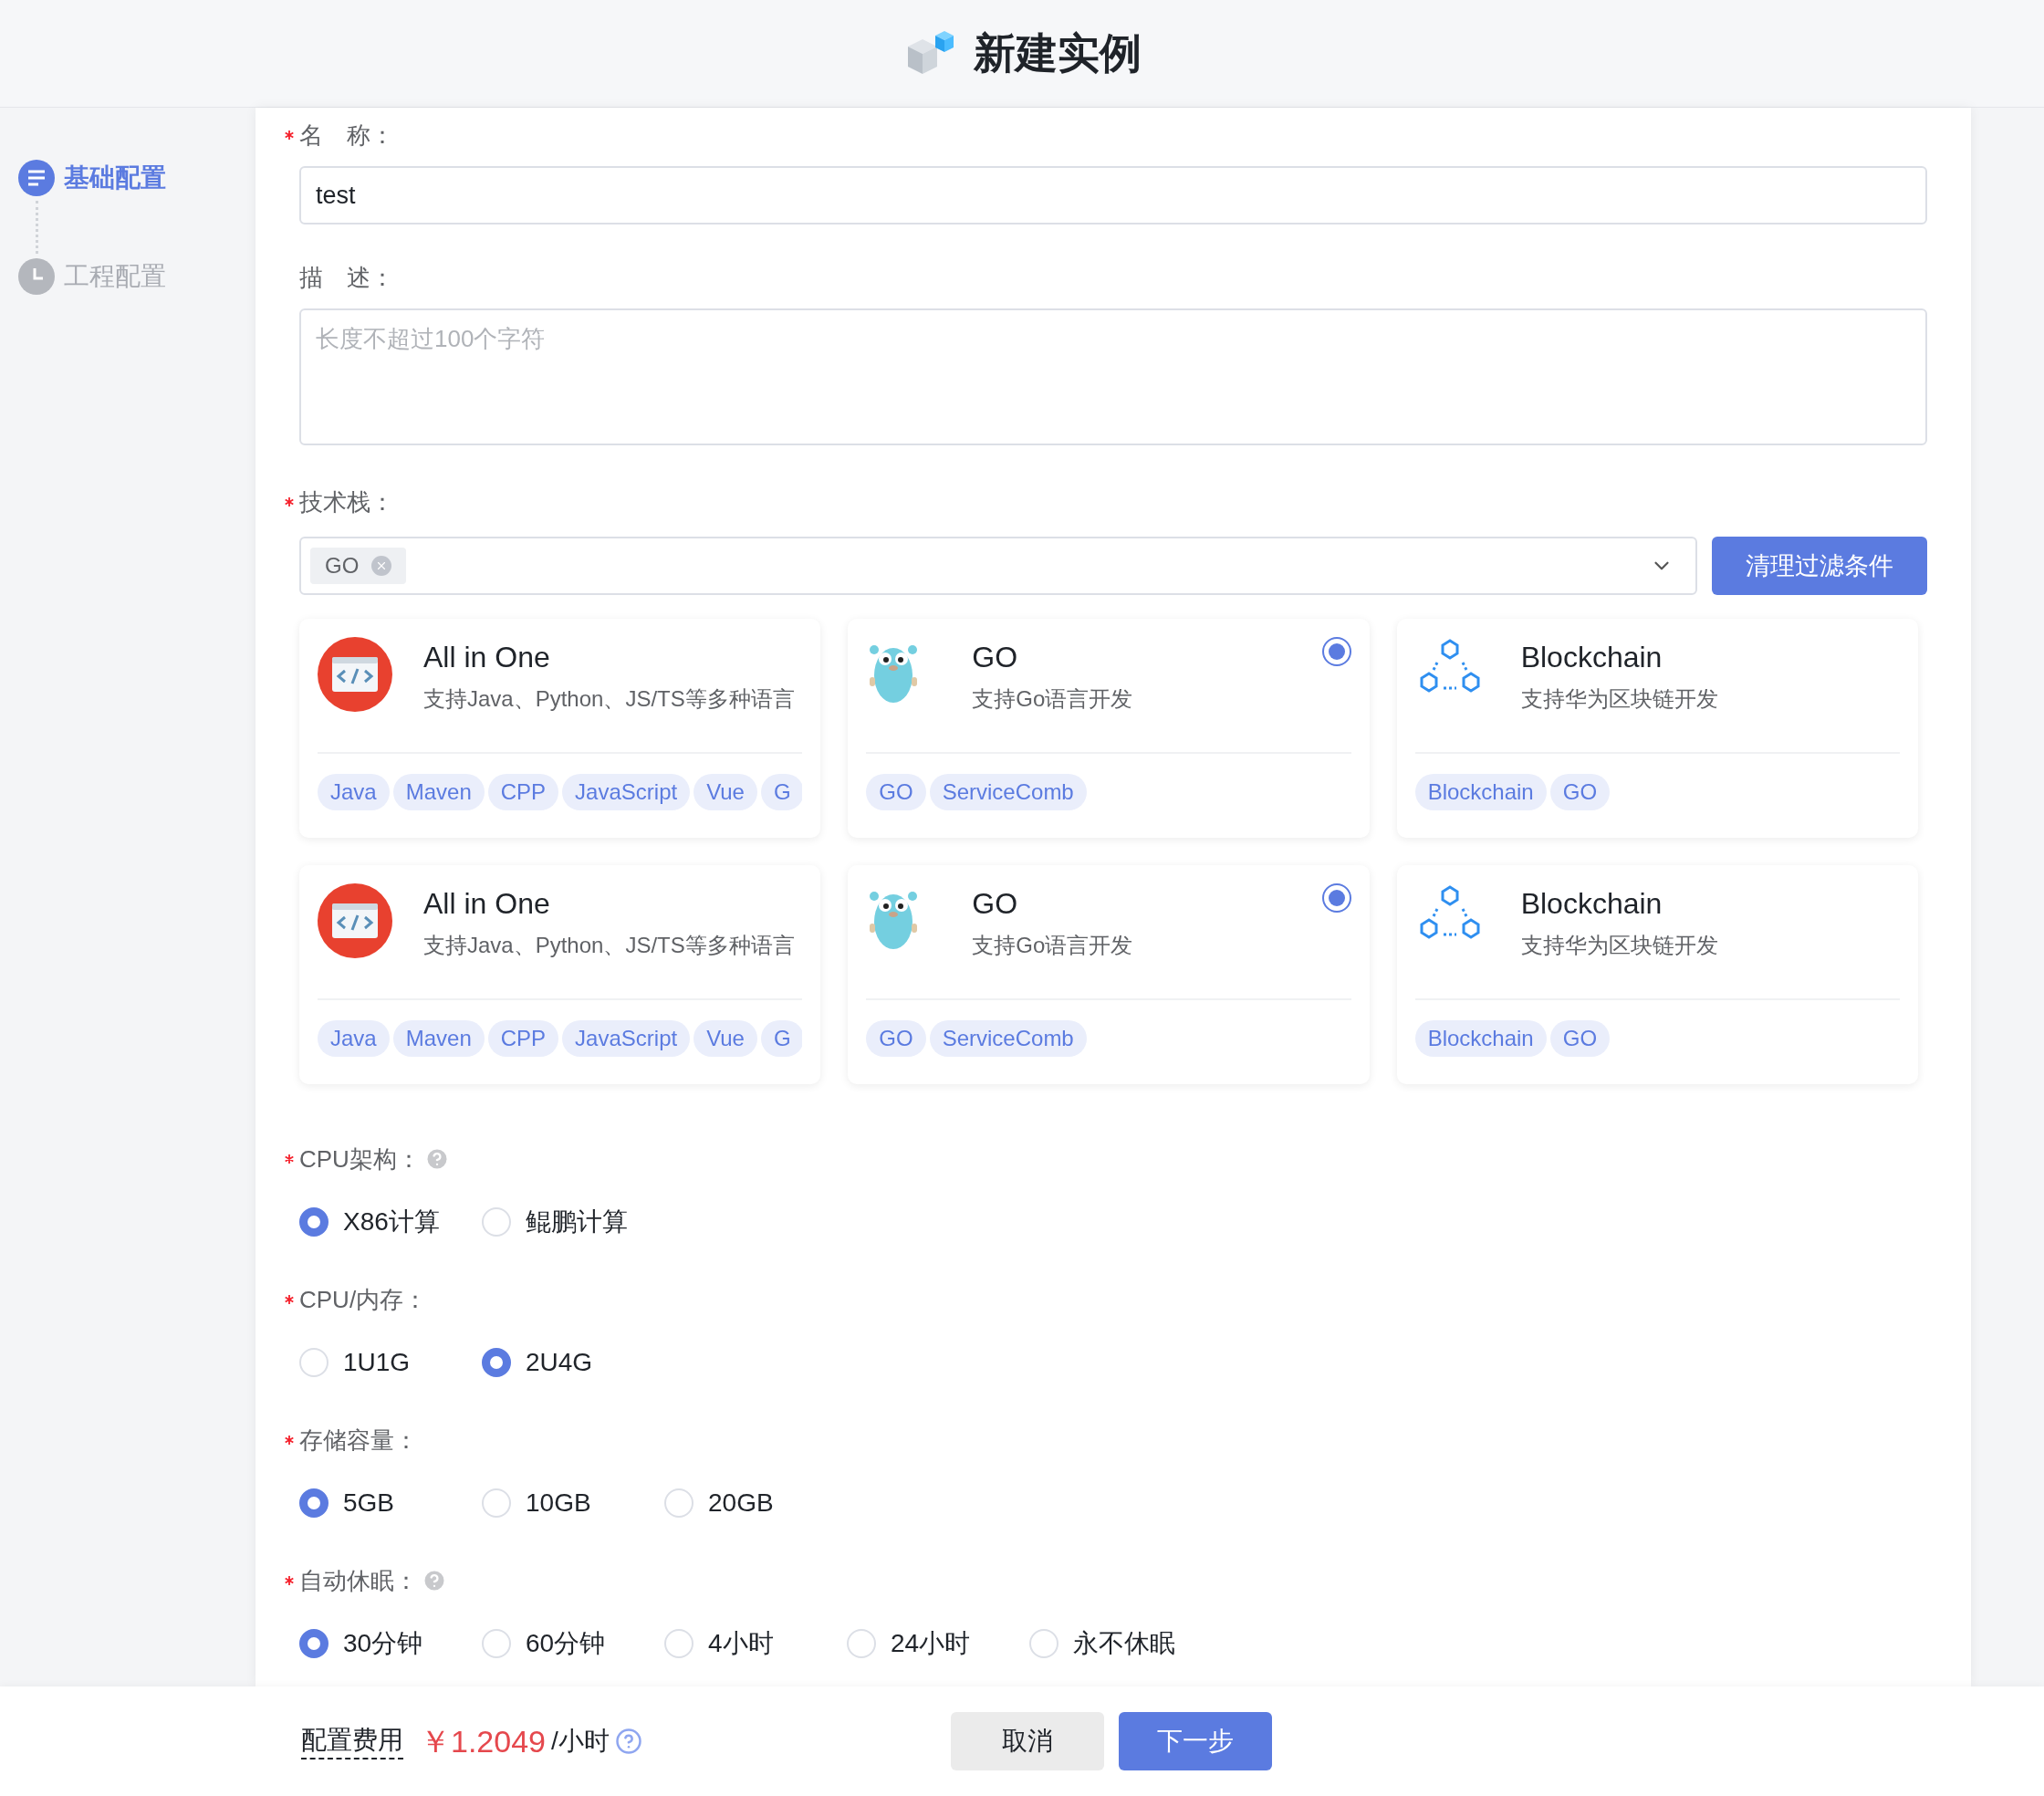 The width and height of the screenshot is (2044, 1796). Describe the element at coordinates (383, 1643) in the screenshot. I see `option-label: 30分钟` at that location.